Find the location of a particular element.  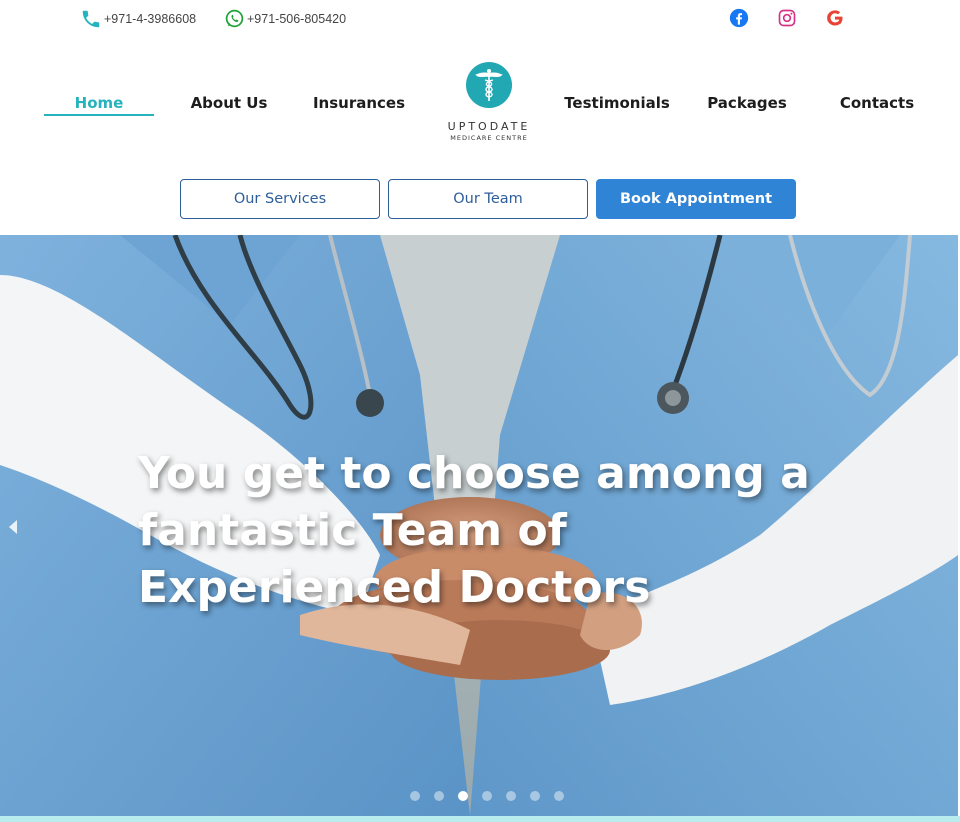

our-team-button: Our Team is located at coordinates (488, 199).